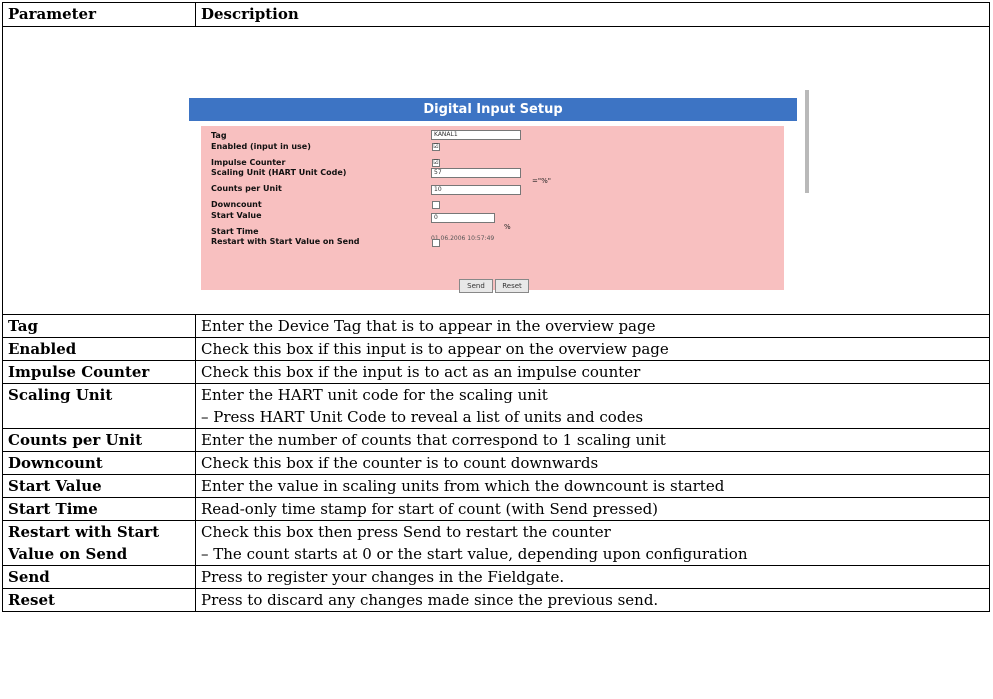  Describe the element at coordinates (463, 218) in the screenshot. I see `start-value-input: 0` at that location.